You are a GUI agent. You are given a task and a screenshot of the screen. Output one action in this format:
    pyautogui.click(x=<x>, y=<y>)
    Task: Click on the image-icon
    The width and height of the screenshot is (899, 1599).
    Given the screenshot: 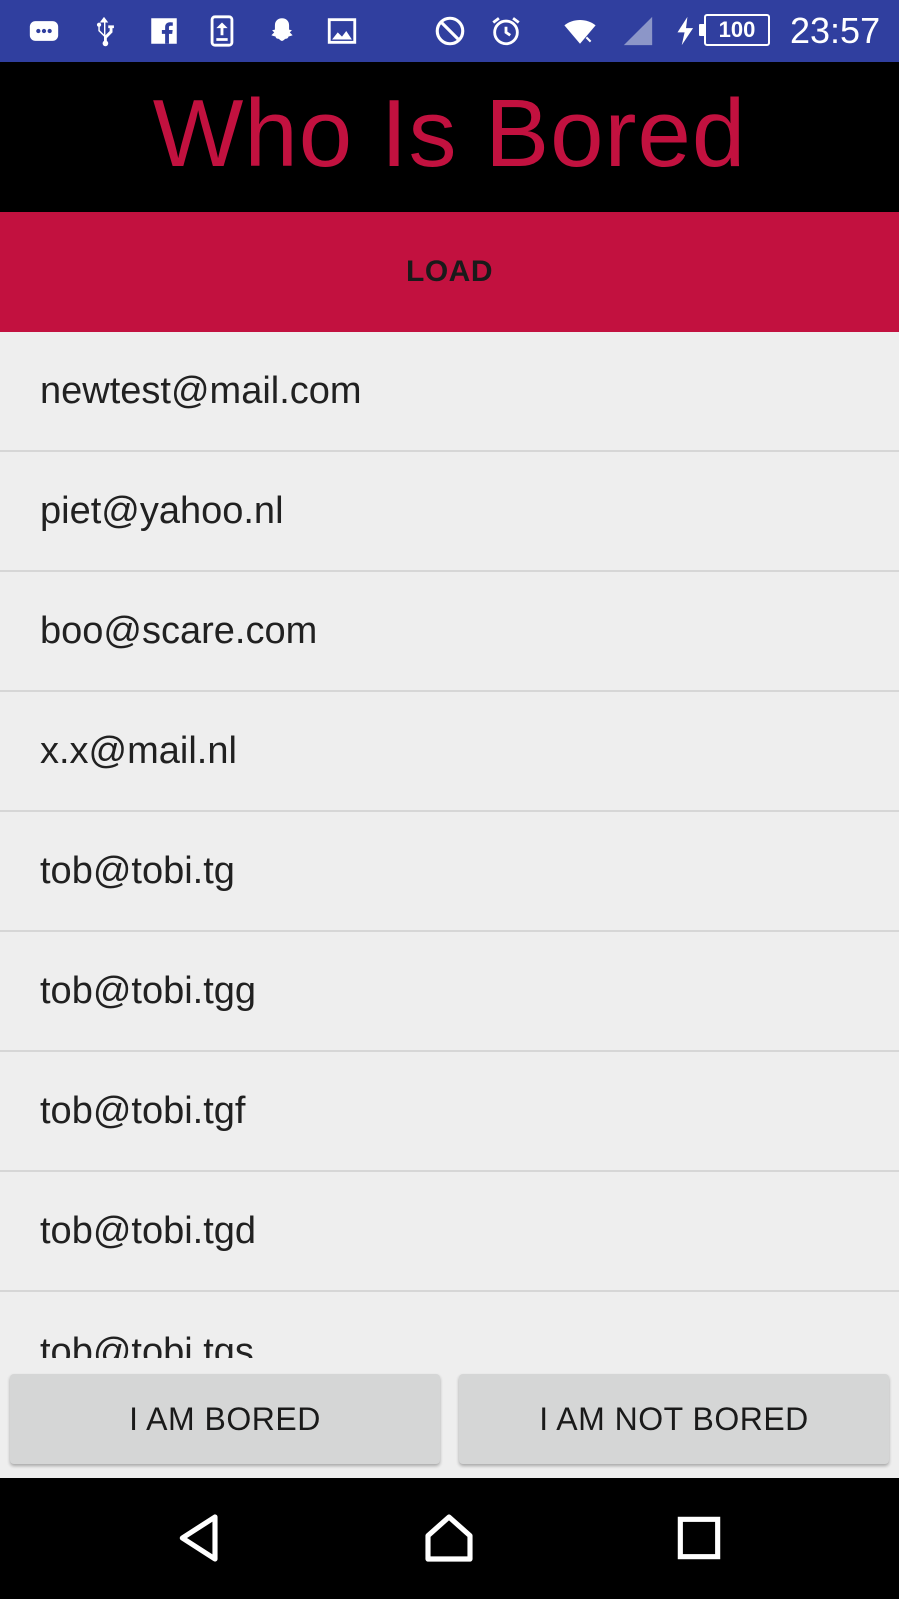 What is the action you would take?
    pyautogui.click(x=342, y=31)
    